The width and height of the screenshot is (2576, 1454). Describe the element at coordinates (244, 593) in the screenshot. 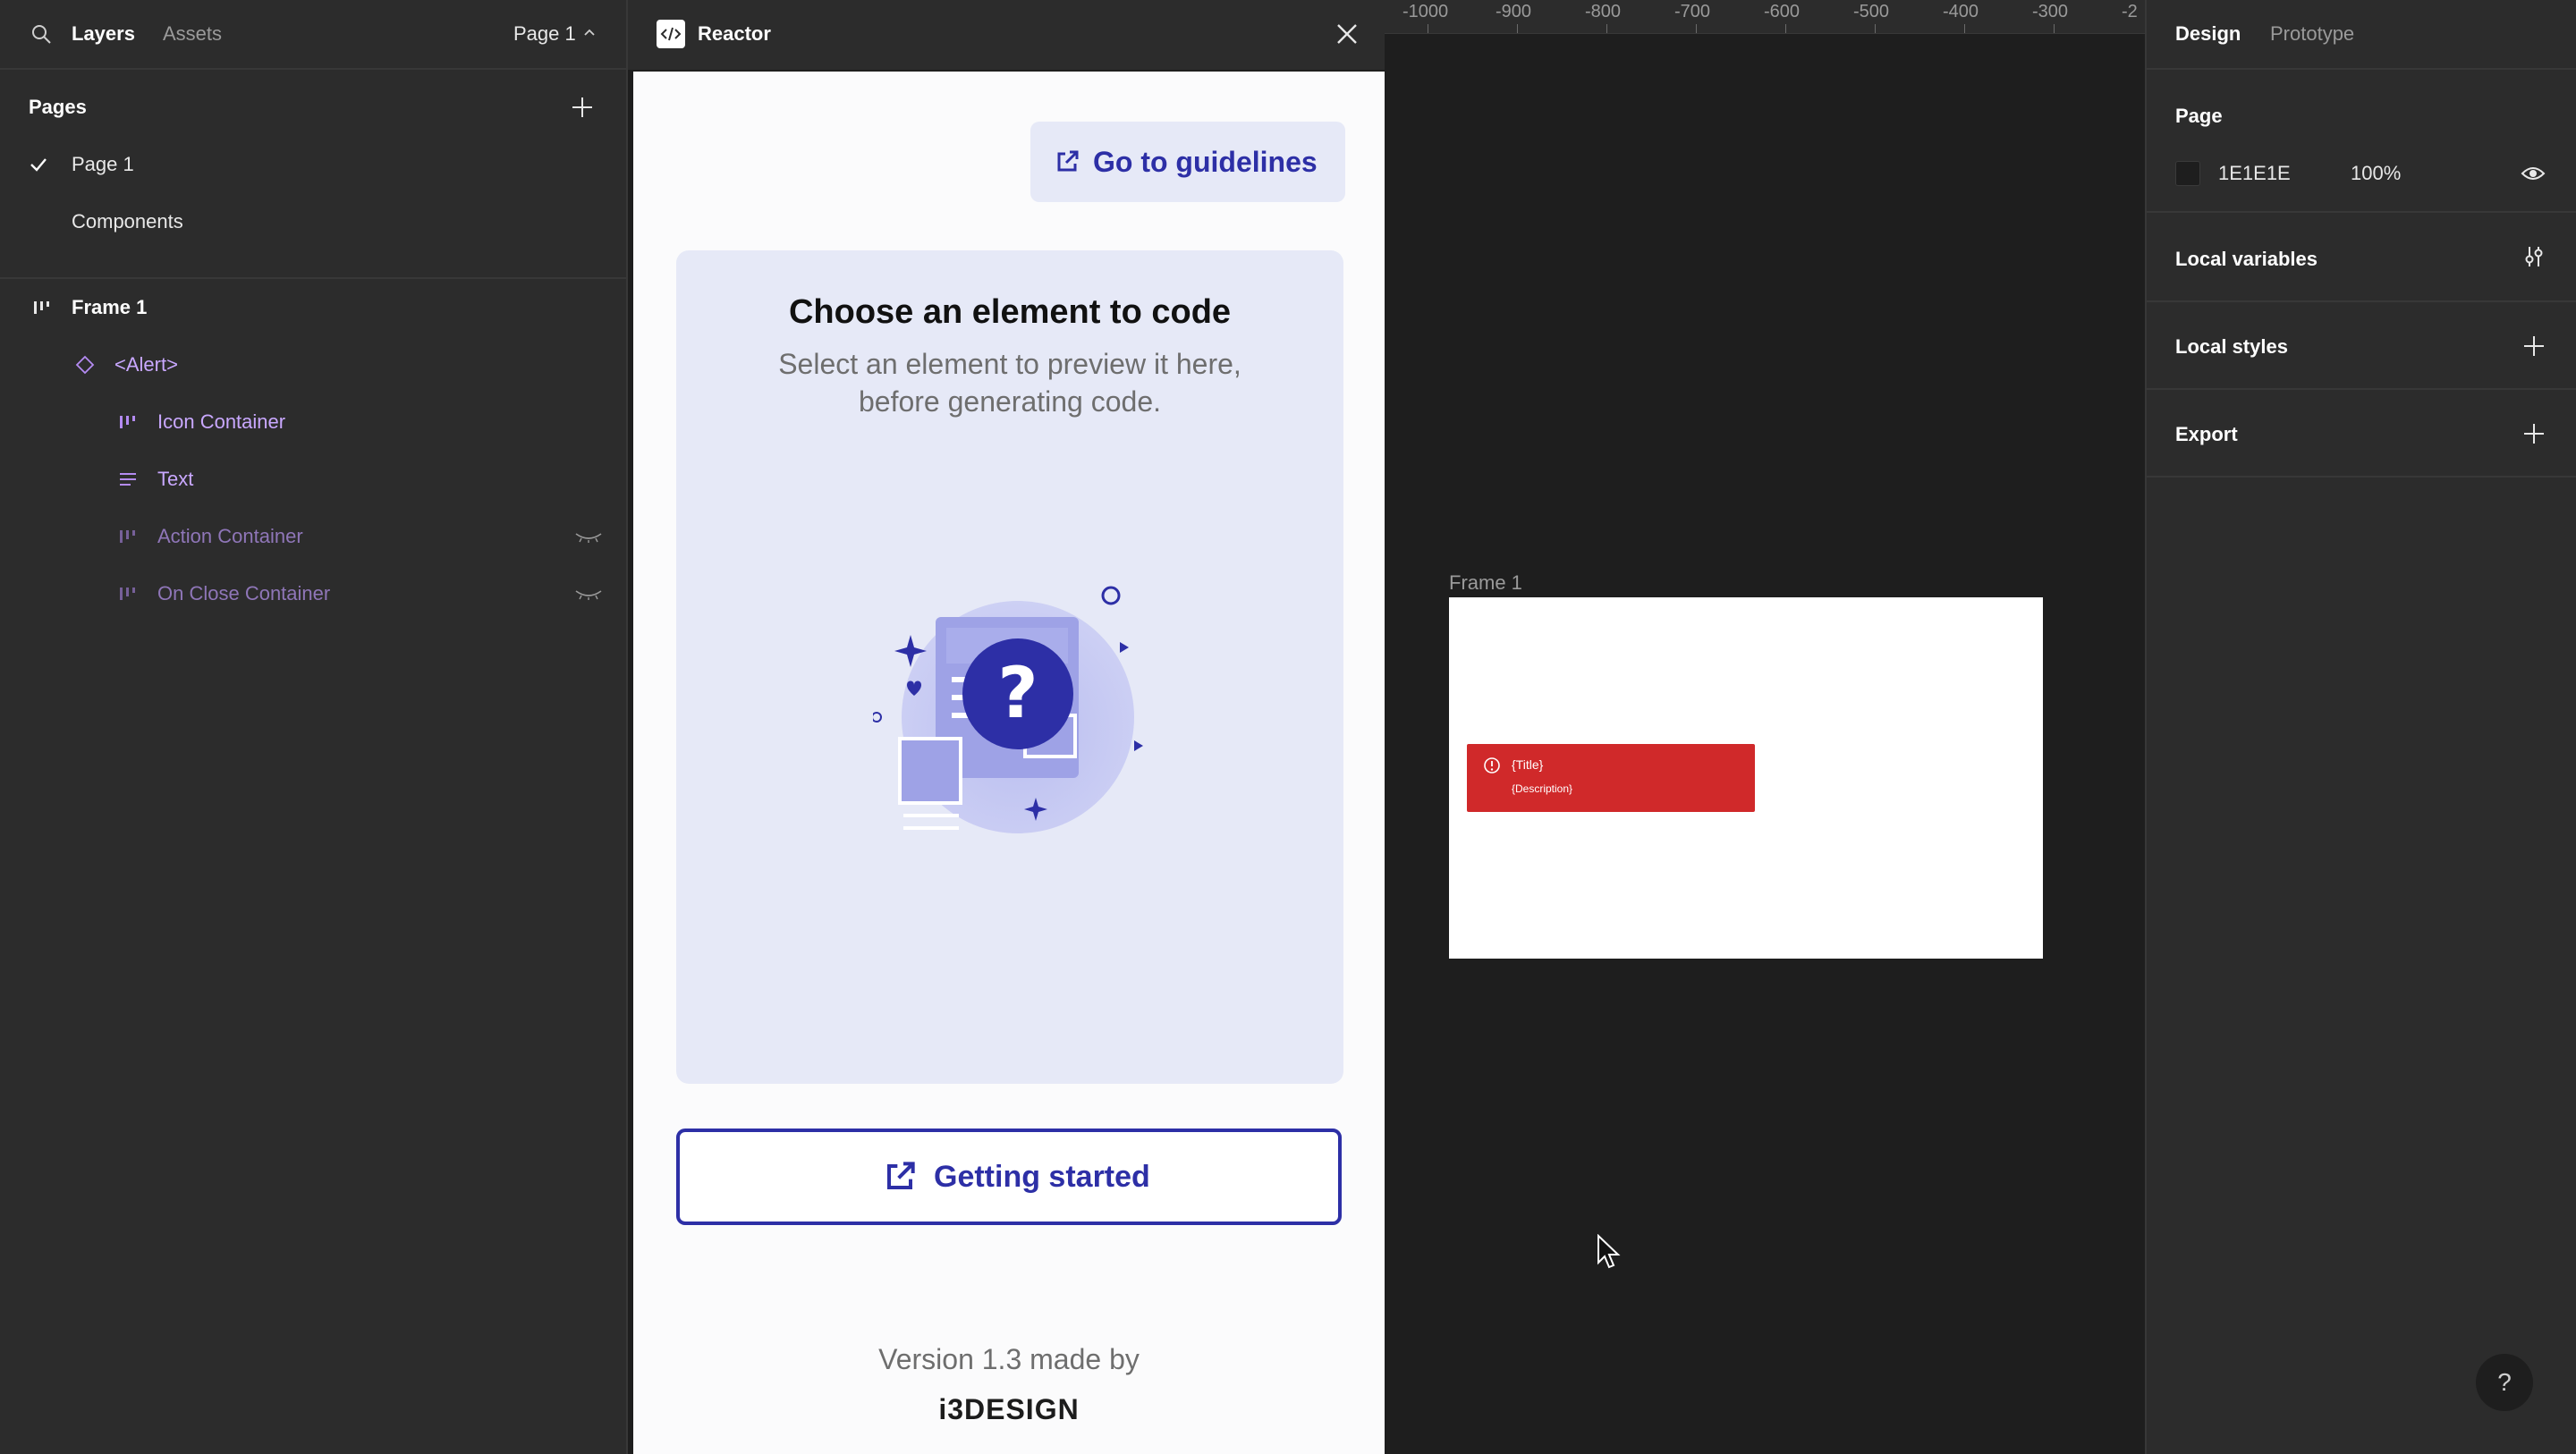

I see `layer-label: On Close Container` at that location.